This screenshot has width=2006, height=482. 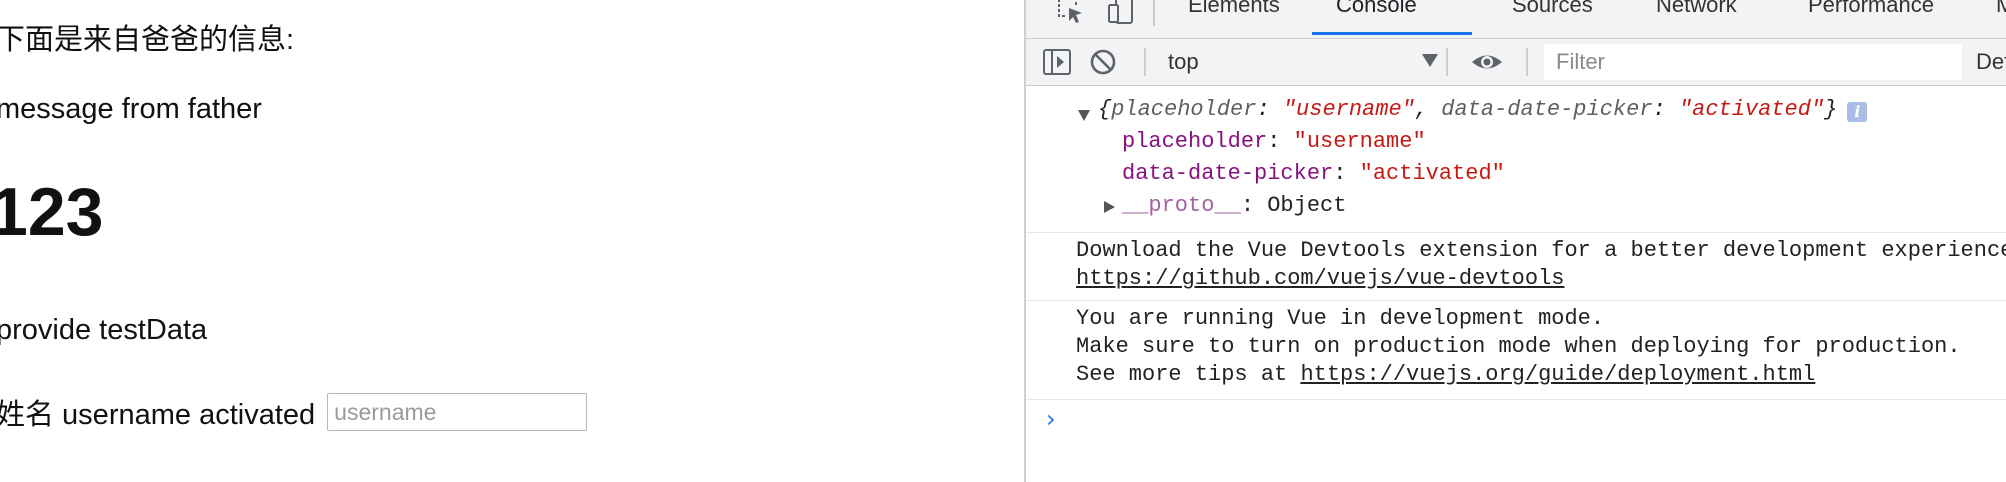 I want to click on tab-elements: Elements, so click(x=1234, y=9).